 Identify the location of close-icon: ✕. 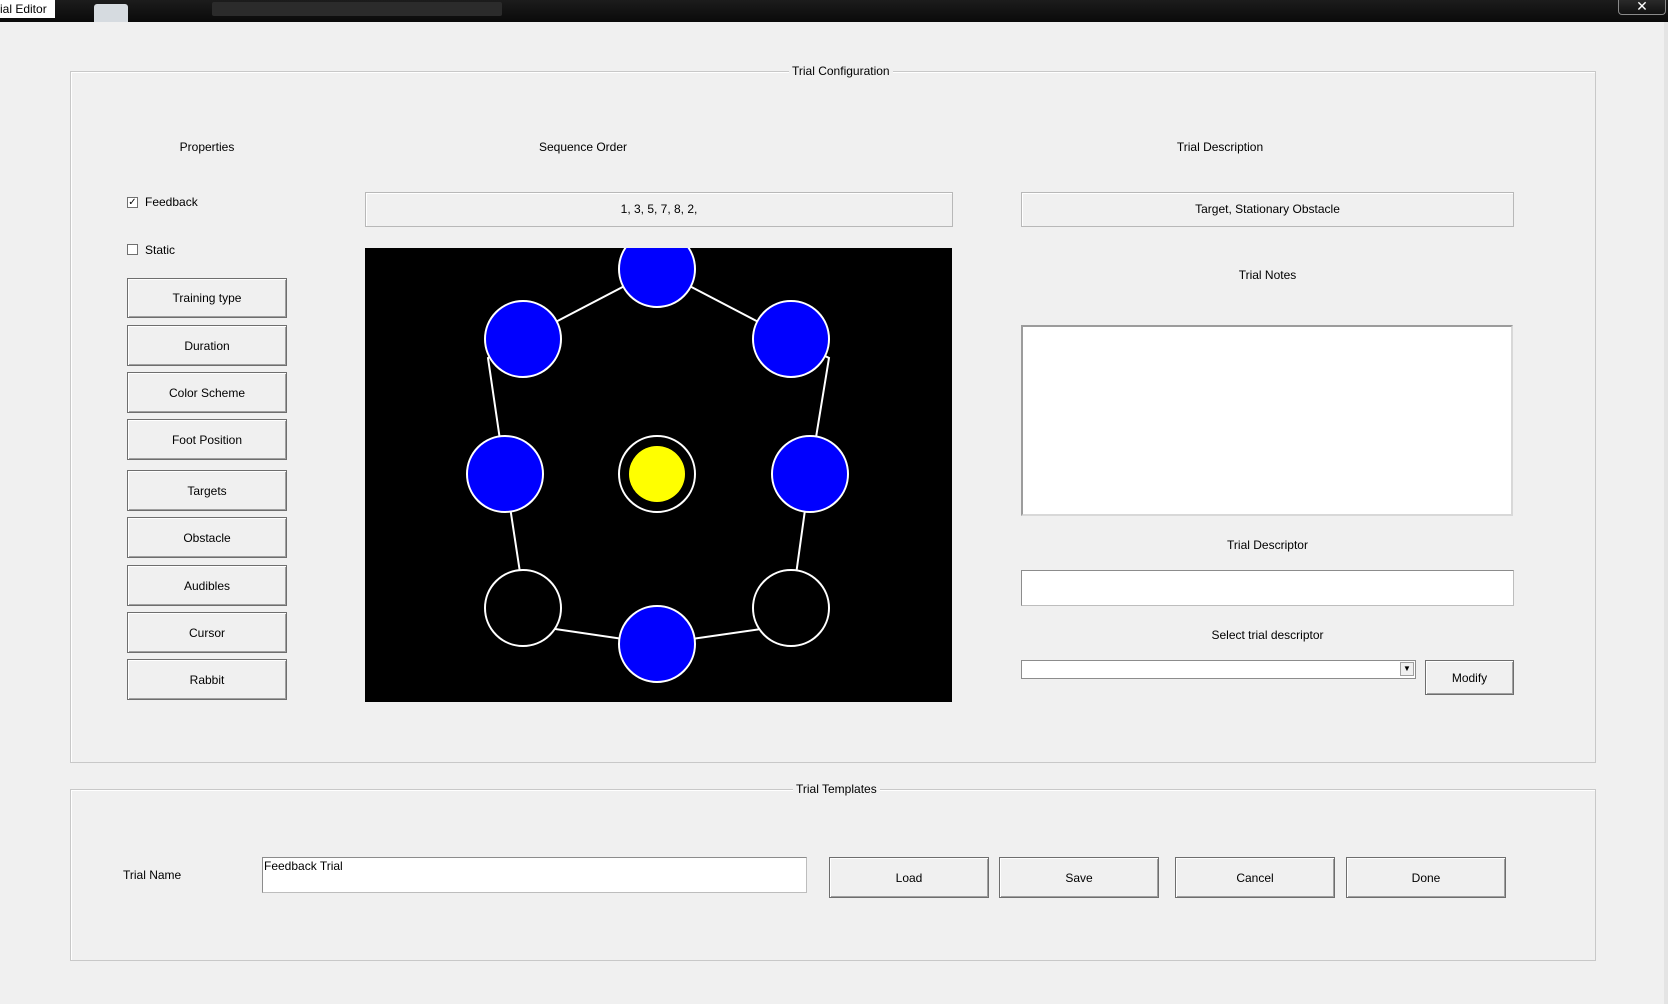
(1642, 7).